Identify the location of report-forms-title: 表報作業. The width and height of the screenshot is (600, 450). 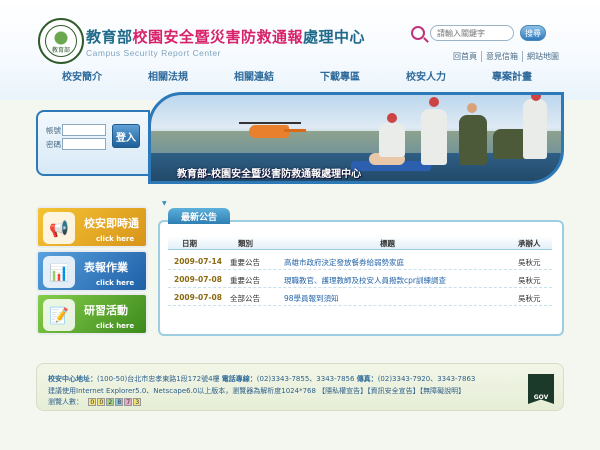
(106, 267).